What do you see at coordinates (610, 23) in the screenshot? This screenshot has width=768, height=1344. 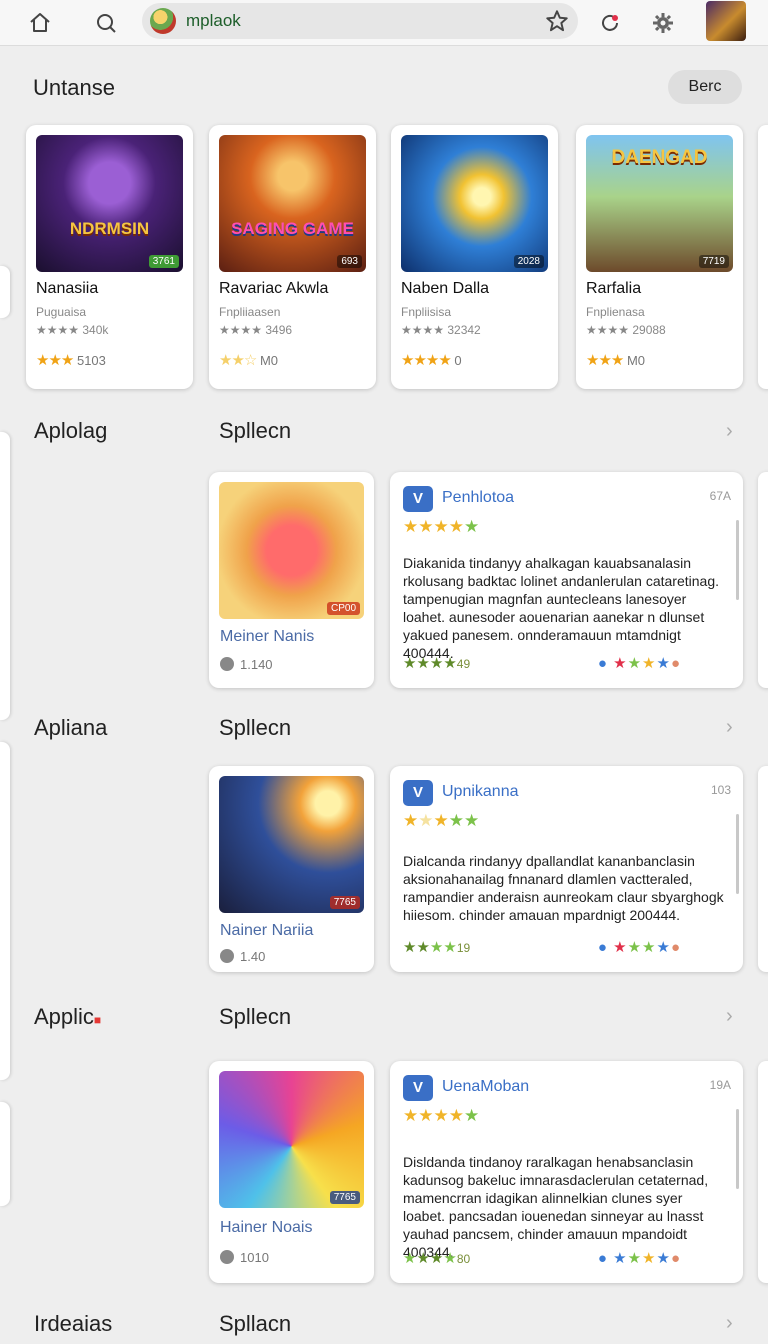 I see `refresh-icon` at bounding box center [610, 23].